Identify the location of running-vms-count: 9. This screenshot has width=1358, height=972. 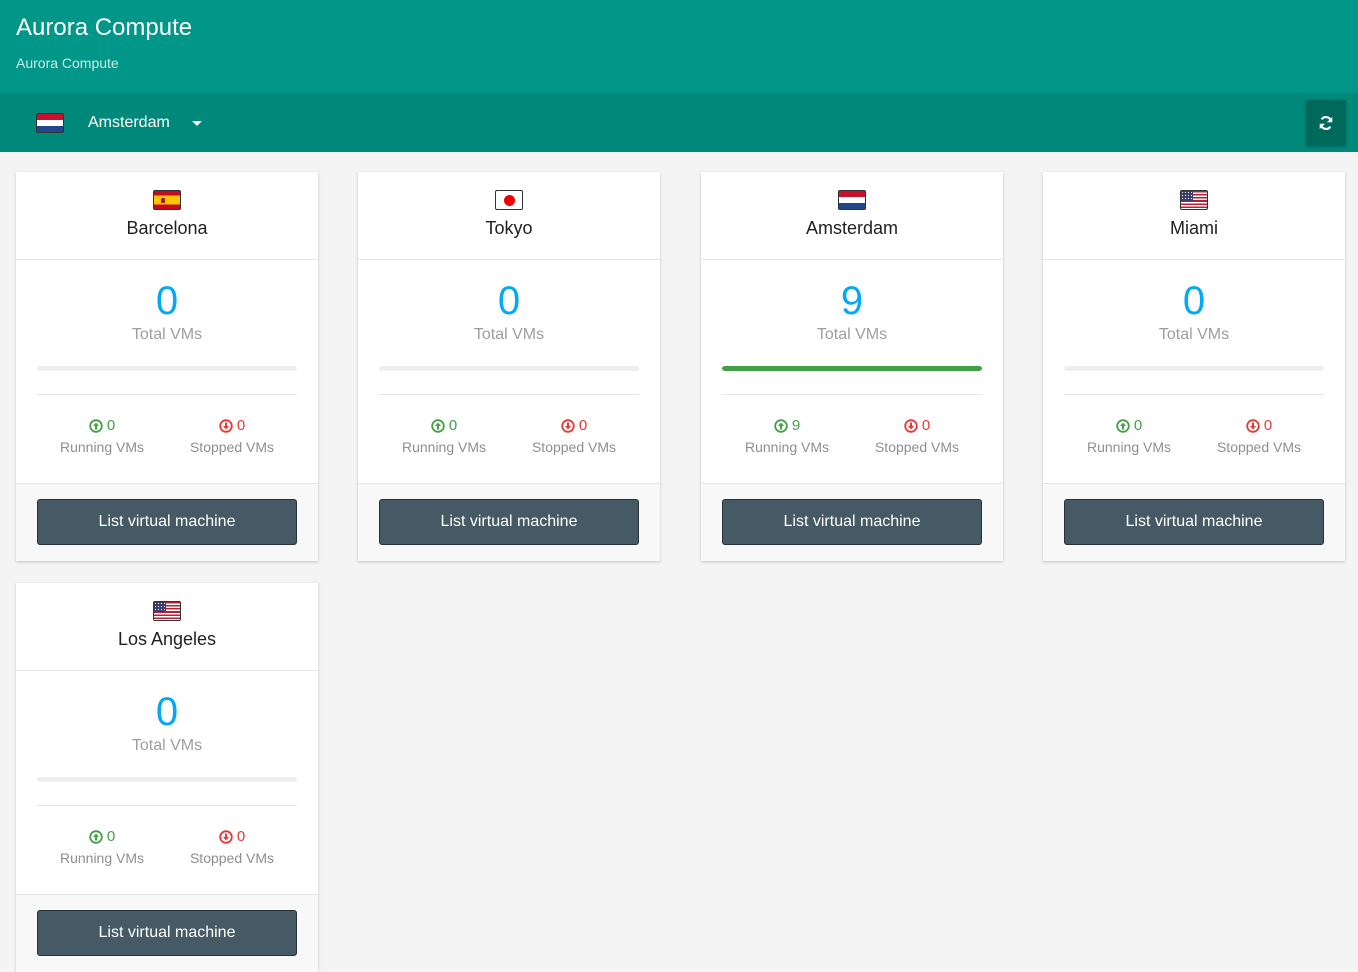
(796, 425).